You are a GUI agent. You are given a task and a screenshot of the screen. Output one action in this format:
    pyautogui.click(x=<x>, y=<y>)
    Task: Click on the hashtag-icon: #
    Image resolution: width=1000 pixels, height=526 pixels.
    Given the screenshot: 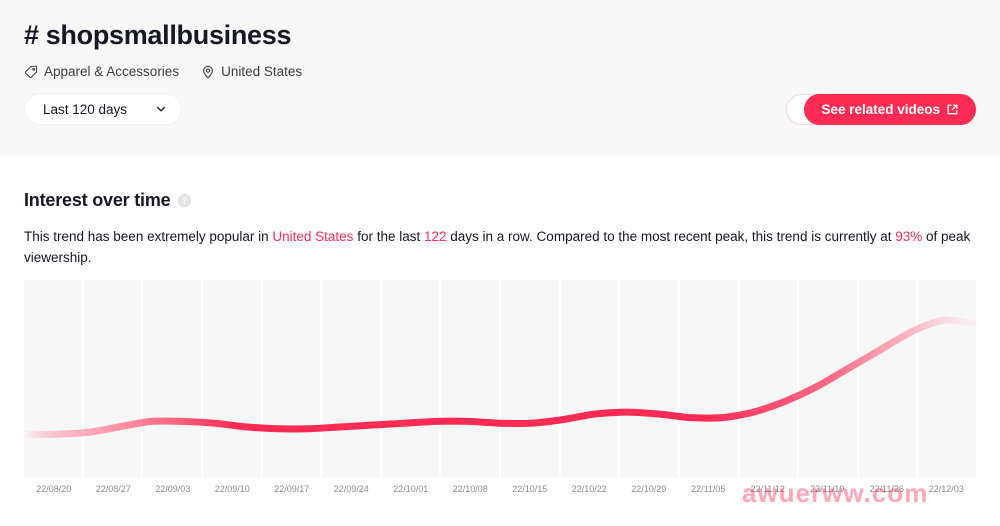 What is the action you would take?
    pyautogui.click(x=31, y=35)
    